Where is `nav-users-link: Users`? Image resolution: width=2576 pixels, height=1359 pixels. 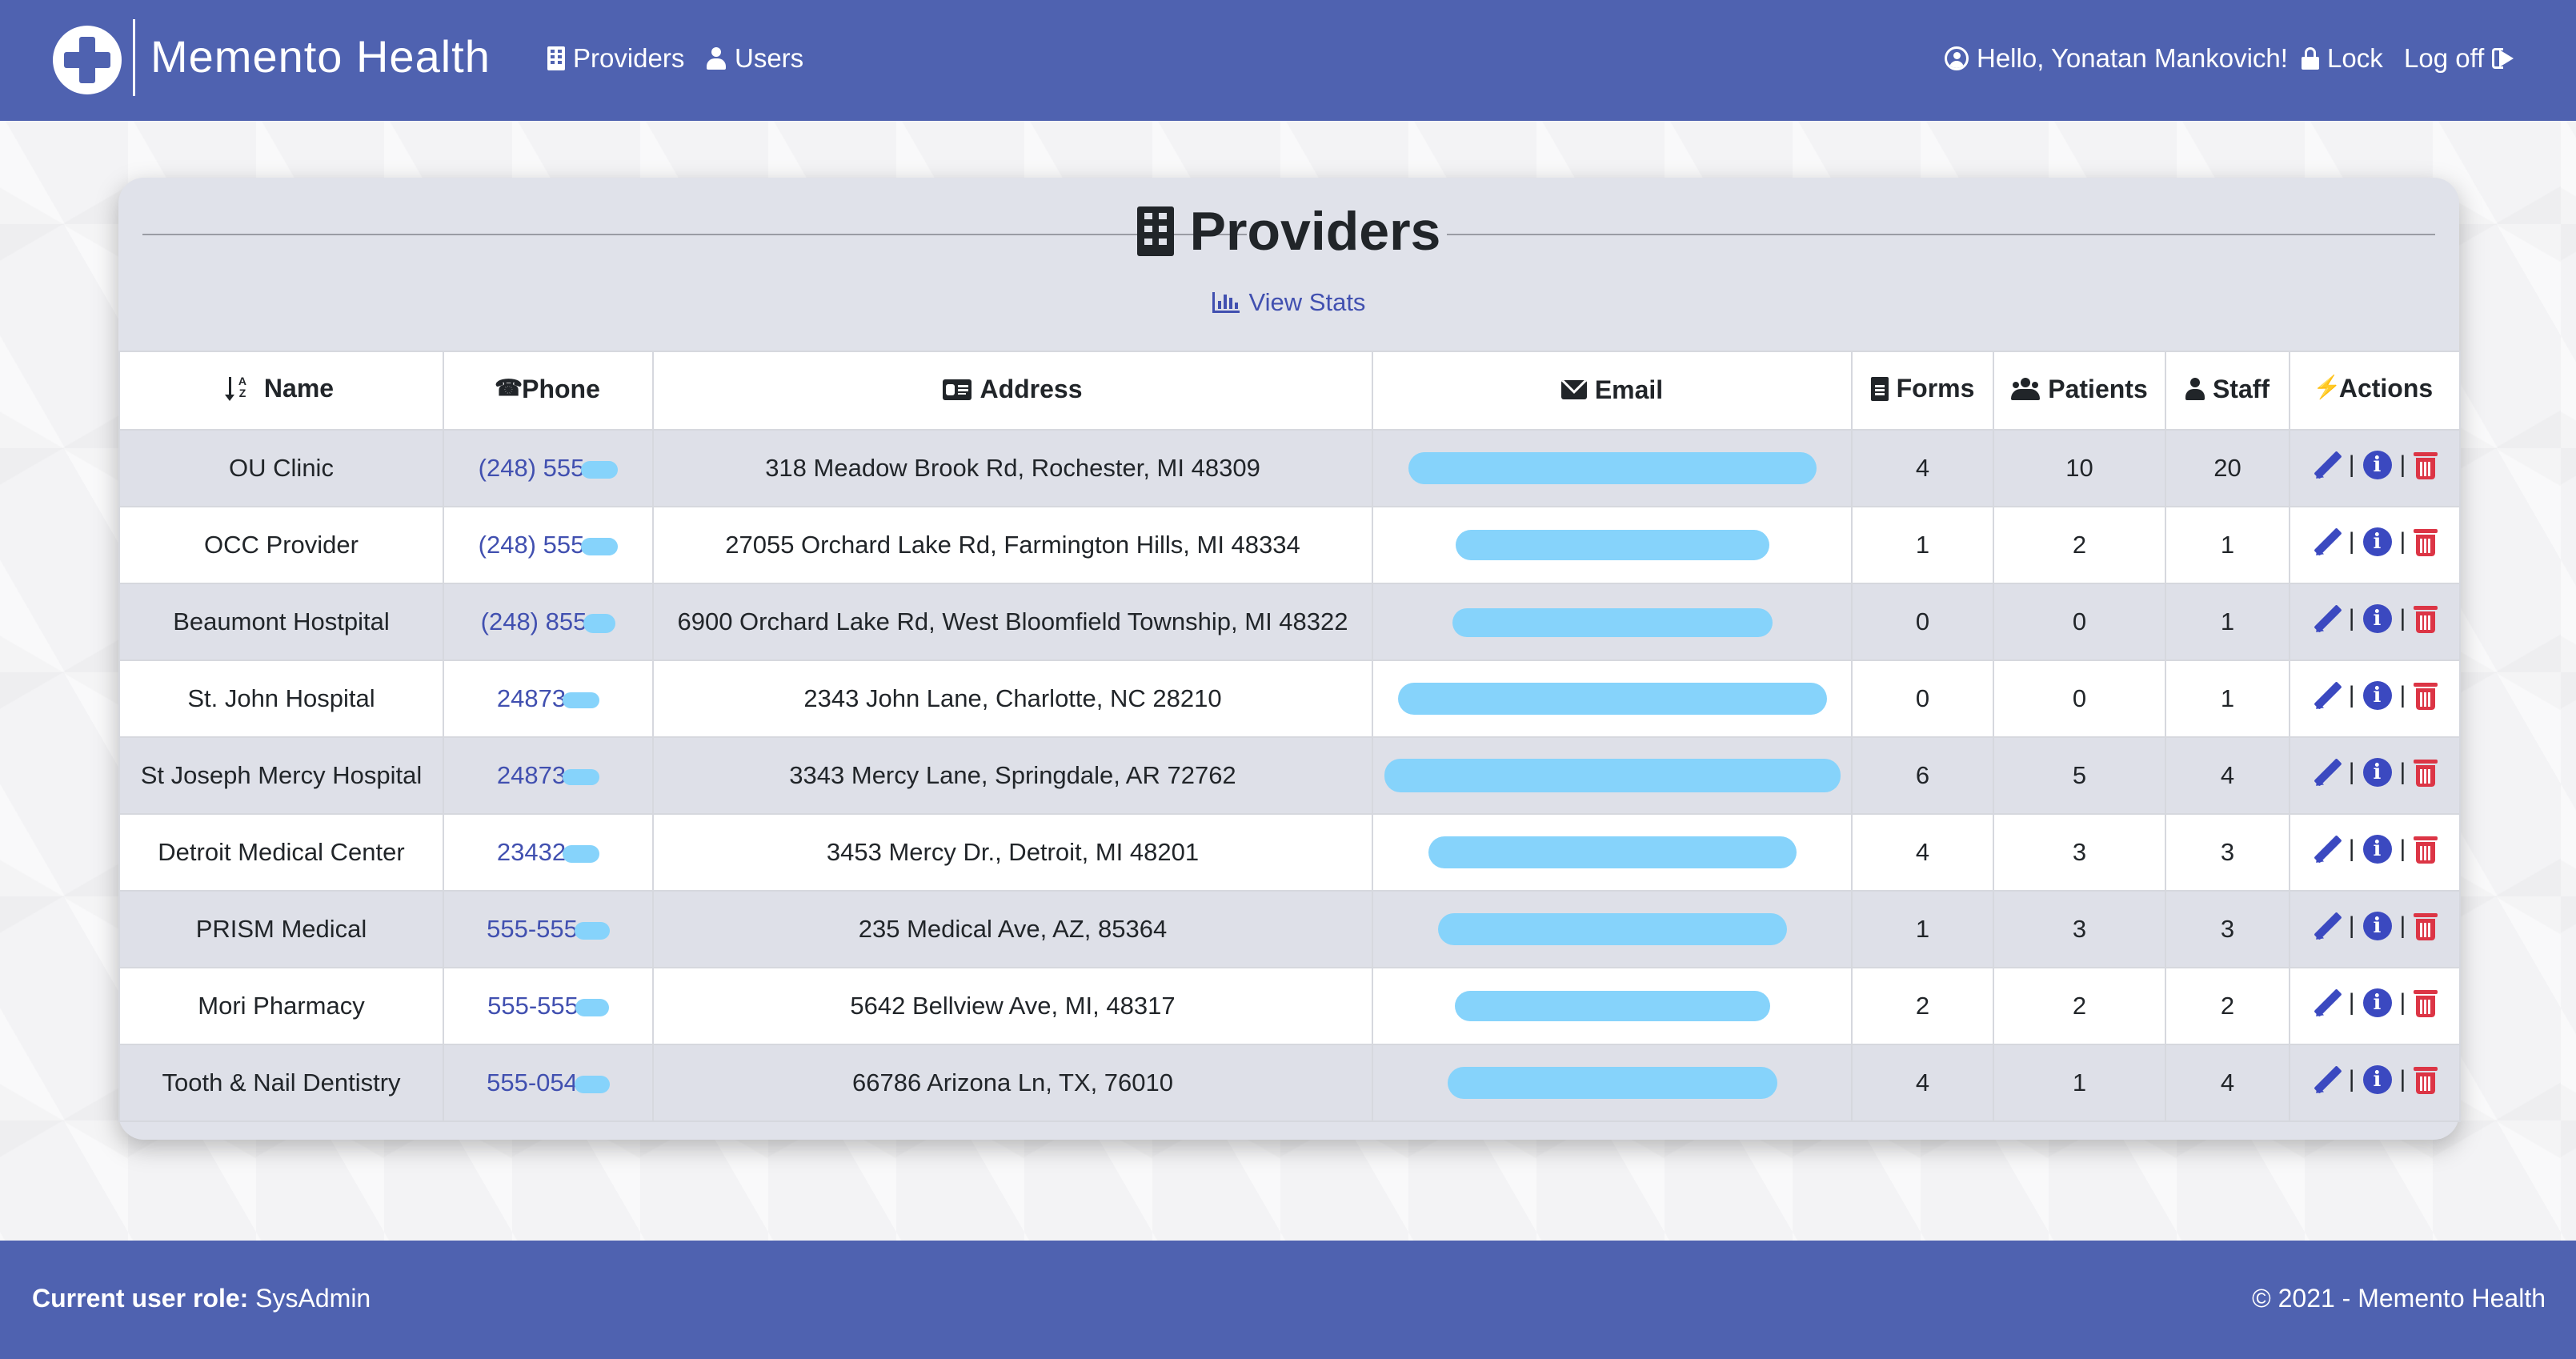
nav-users-link: Users is located at coordinates (754, 58).